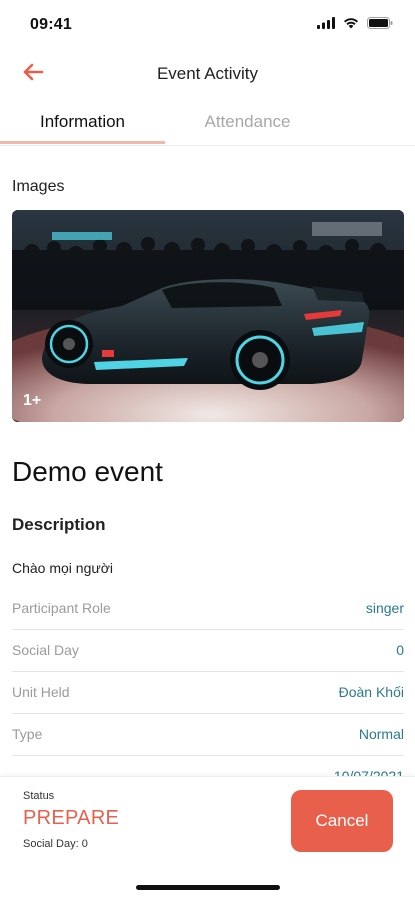 The height and width of the screenshot is (900, 415). What do you see at coordinates (45, 650) in the screenshot?
I see `detail-label: Social Day` at bounding box center [45, 650].